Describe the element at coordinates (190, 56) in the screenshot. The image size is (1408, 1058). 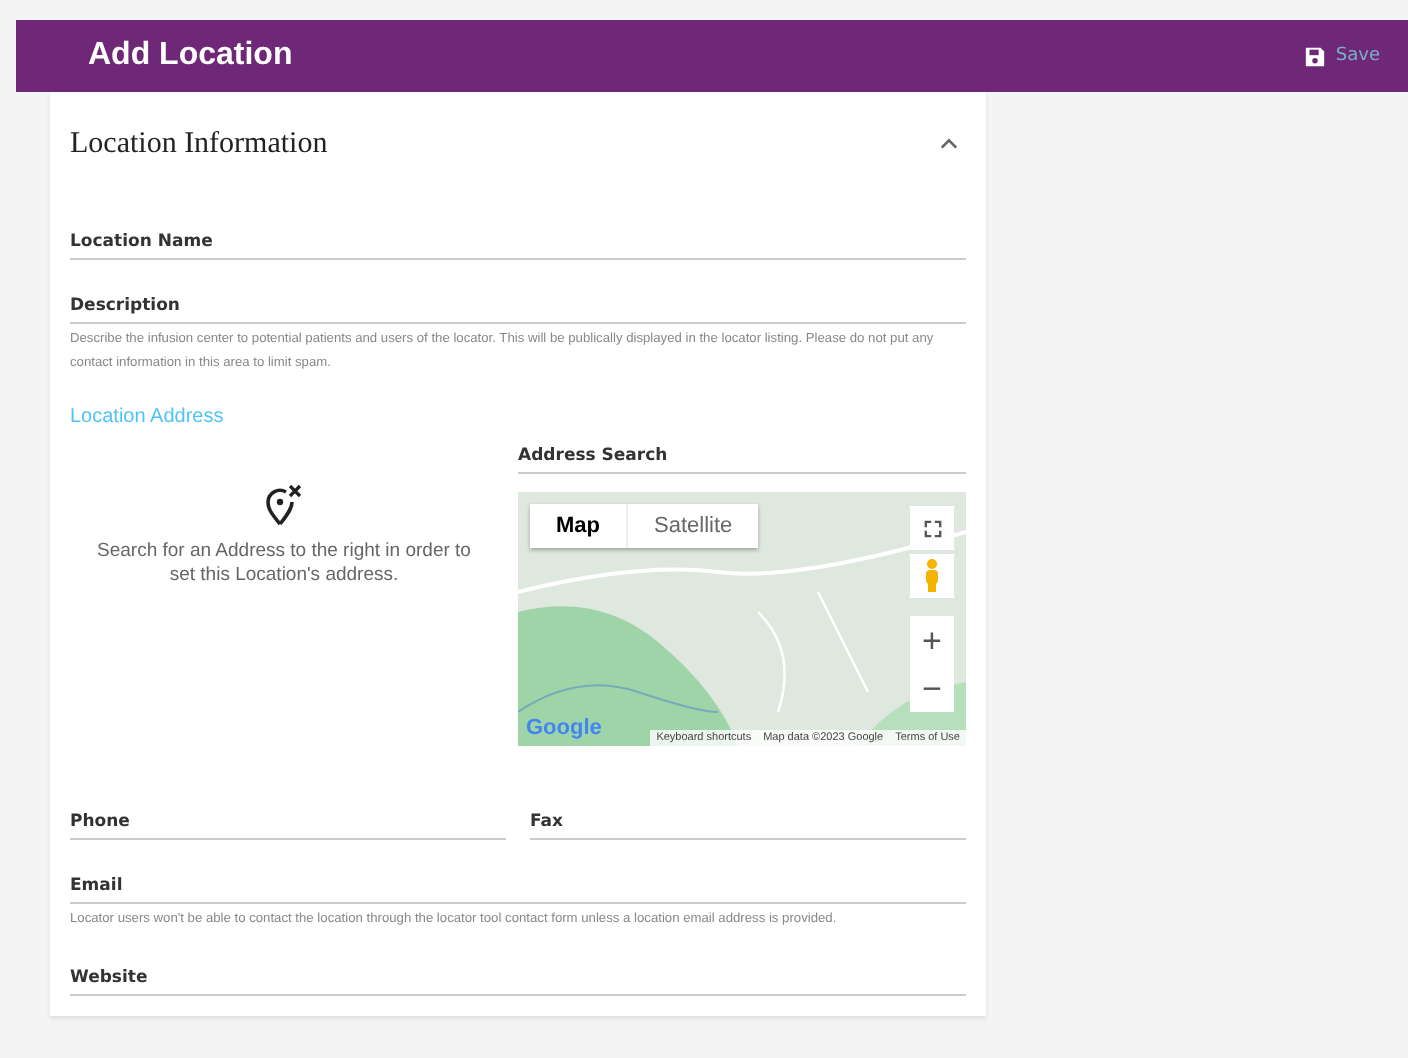
I see `page-title: Add Location` at that location.